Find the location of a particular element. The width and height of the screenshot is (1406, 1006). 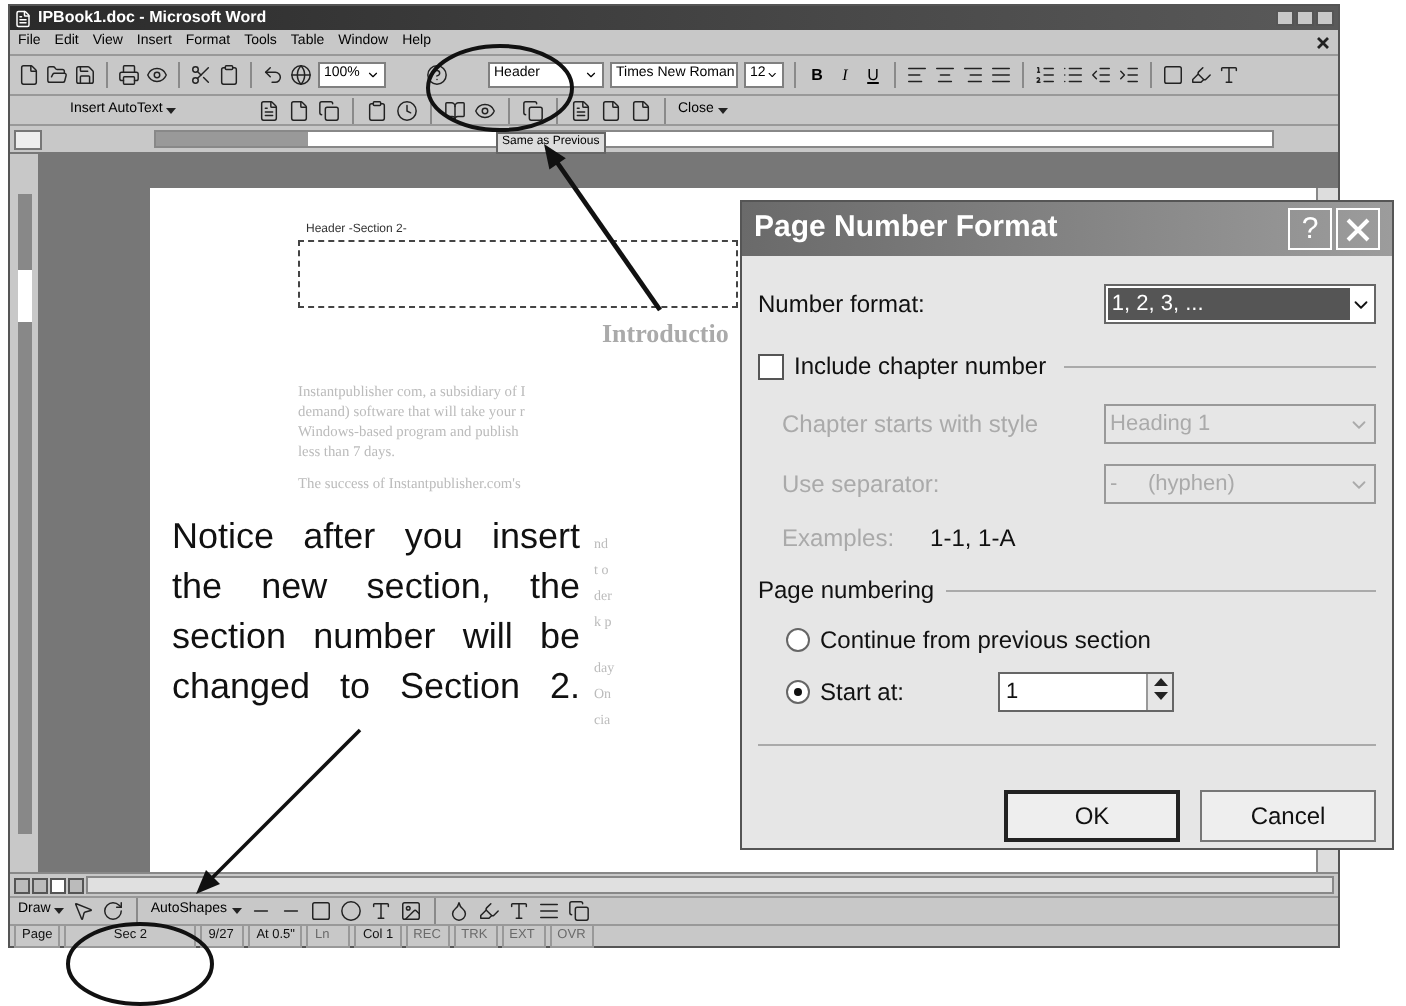

dialog-title: Page Number Format is located at coordinates (906, 228).